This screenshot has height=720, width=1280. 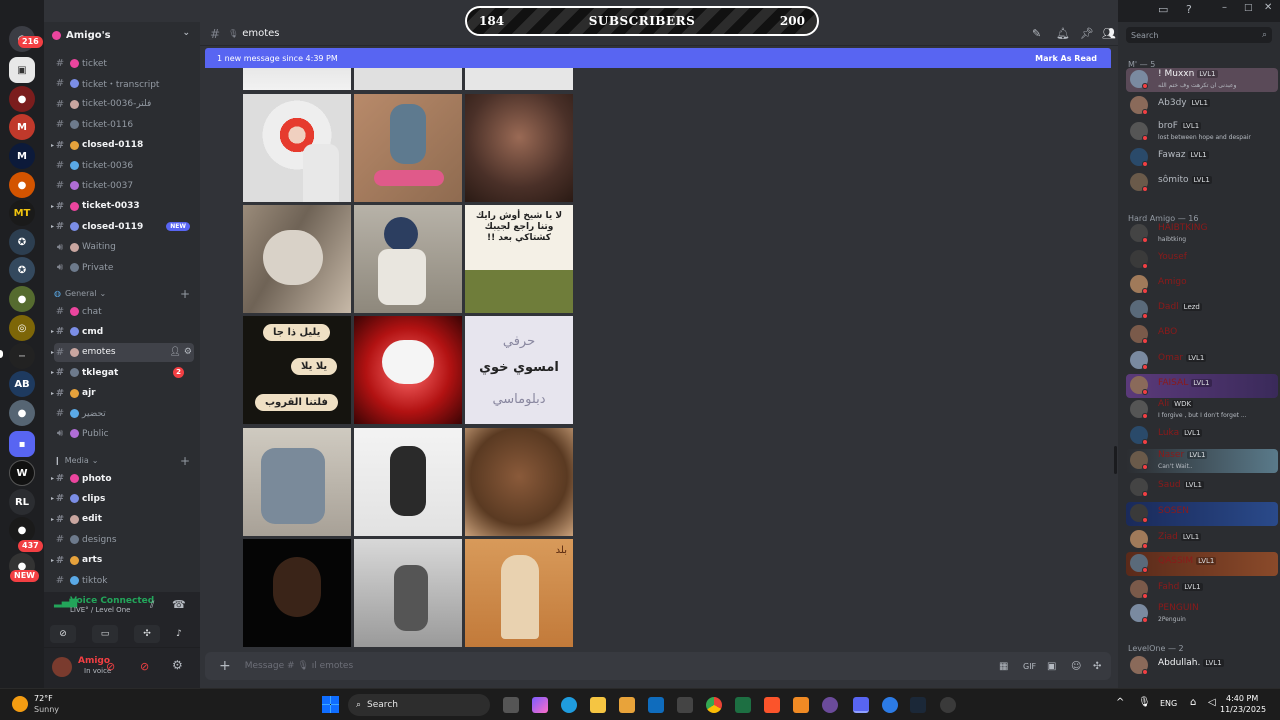 I want to click on image-tile: بلد, so click(x=519, y=593).